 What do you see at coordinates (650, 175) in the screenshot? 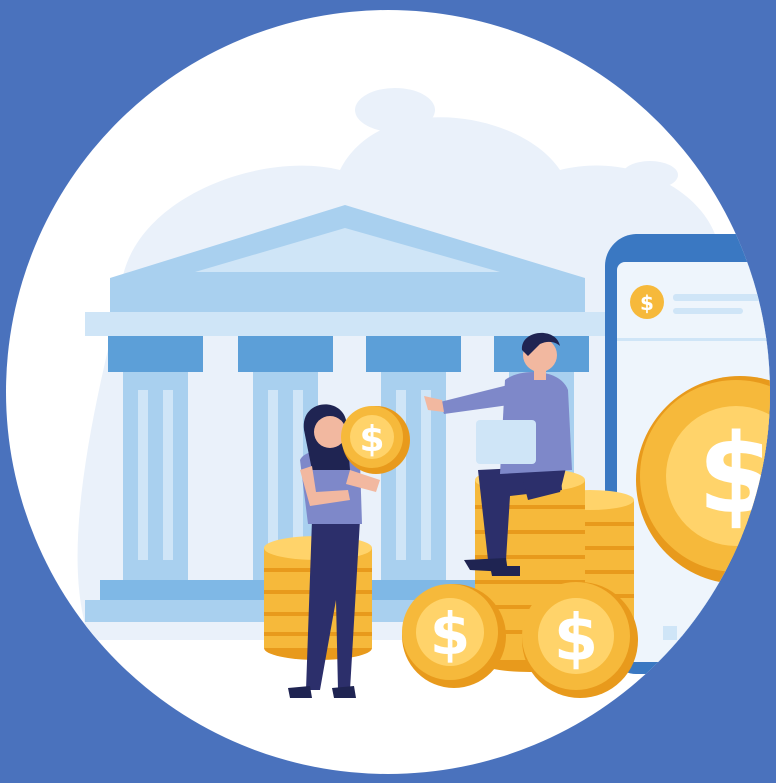
I see `cloud-blob-right` at bounding box center [650, 175].